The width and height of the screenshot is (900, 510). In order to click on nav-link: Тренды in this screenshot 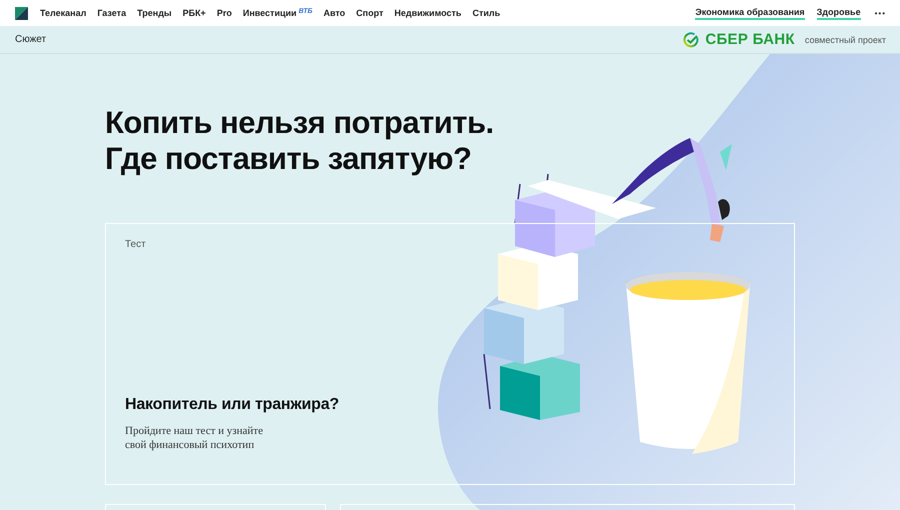, I will do `click(154, 13)`.